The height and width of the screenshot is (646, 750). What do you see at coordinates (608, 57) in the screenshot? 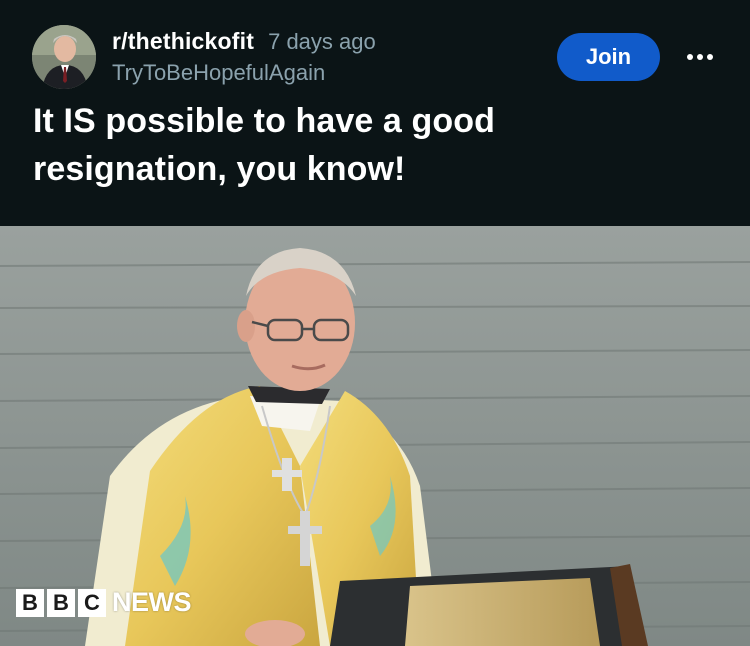
I see `join-button: Join` at bounding box center [608, 57].